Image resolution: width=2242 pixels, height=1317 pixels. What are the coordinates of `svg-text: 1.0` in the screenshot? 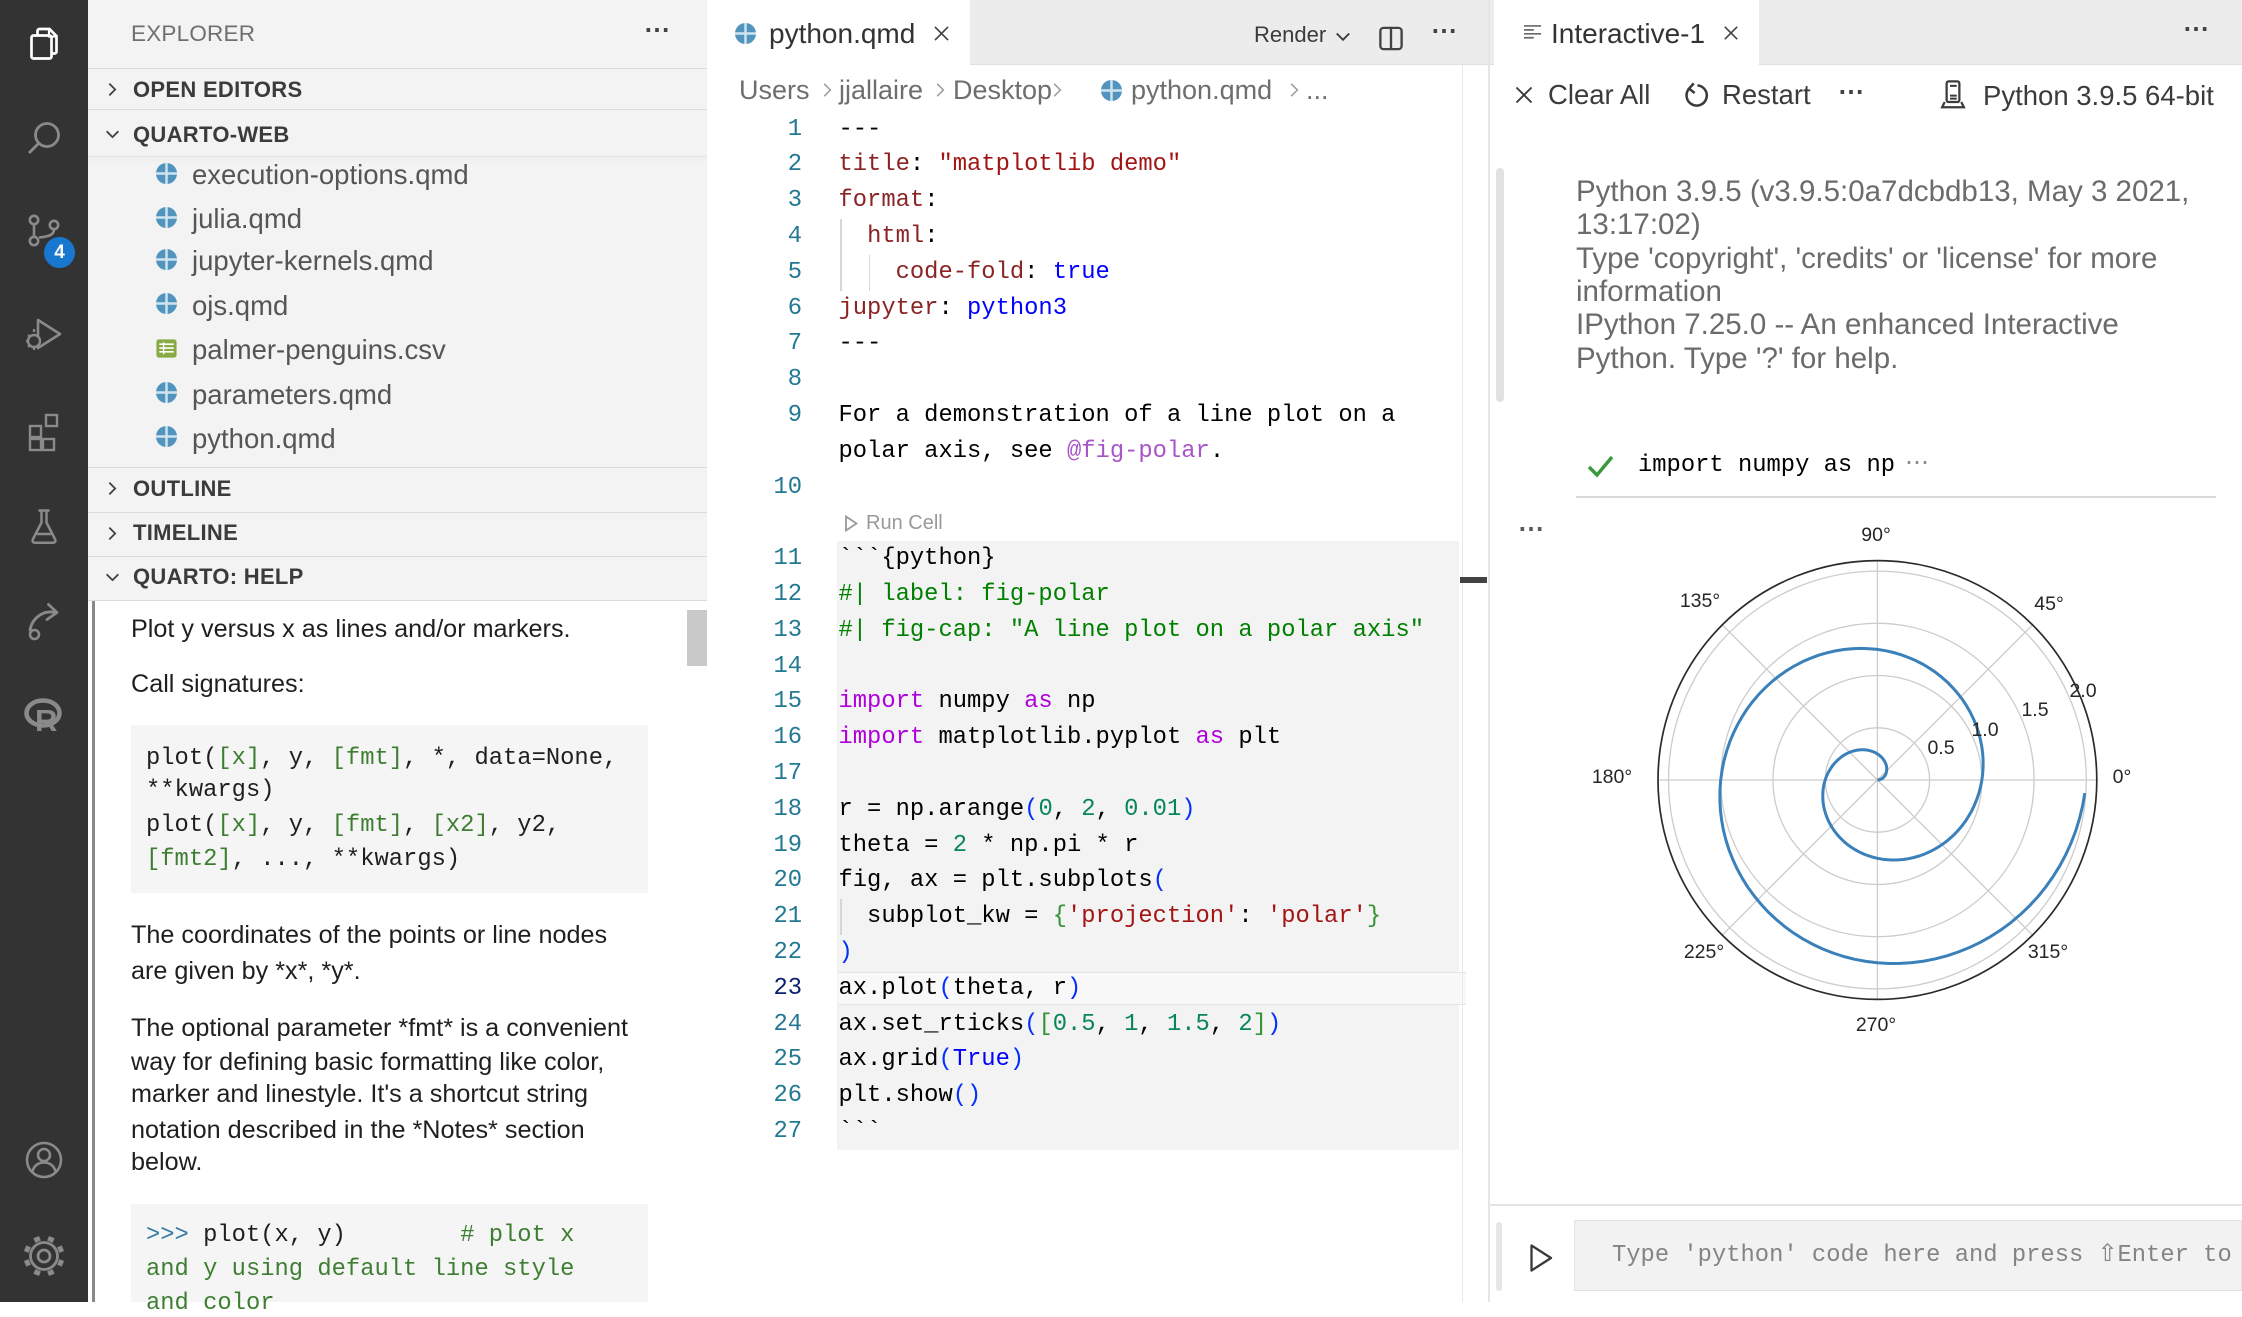 It's located at (1984, 730).